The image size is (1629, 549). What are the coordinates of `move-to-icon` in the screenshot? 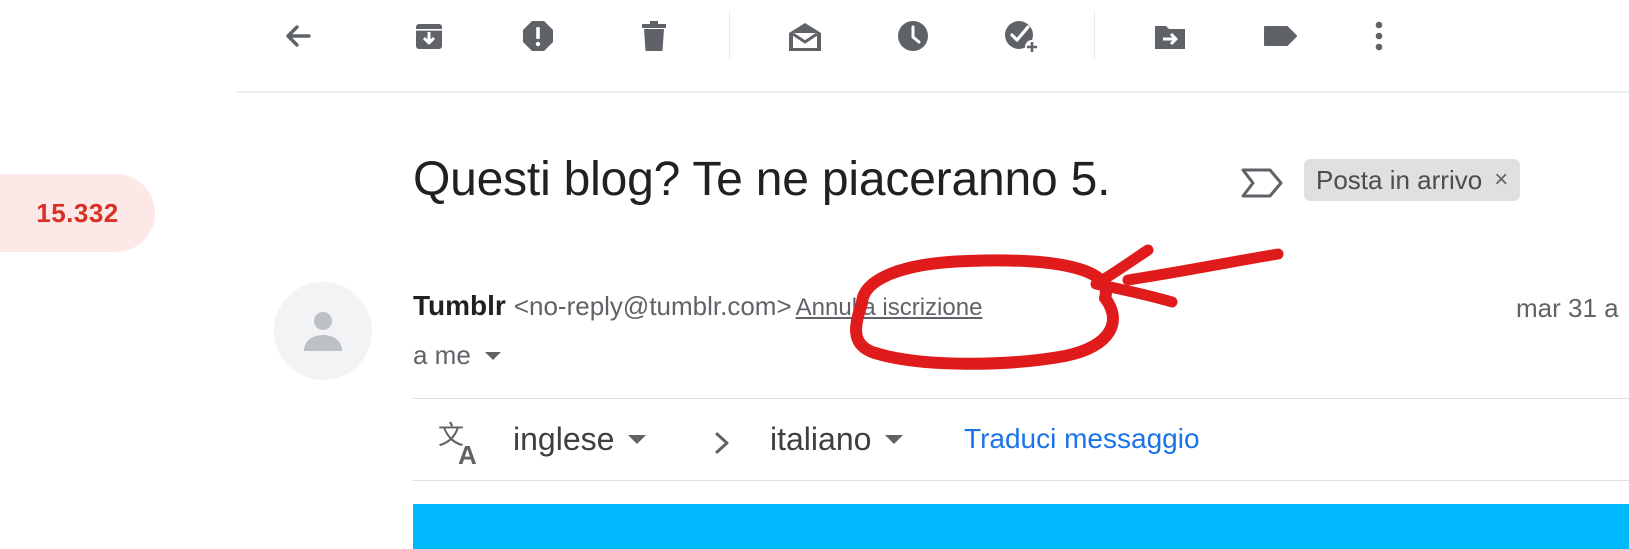 It's located at (1170, 37).